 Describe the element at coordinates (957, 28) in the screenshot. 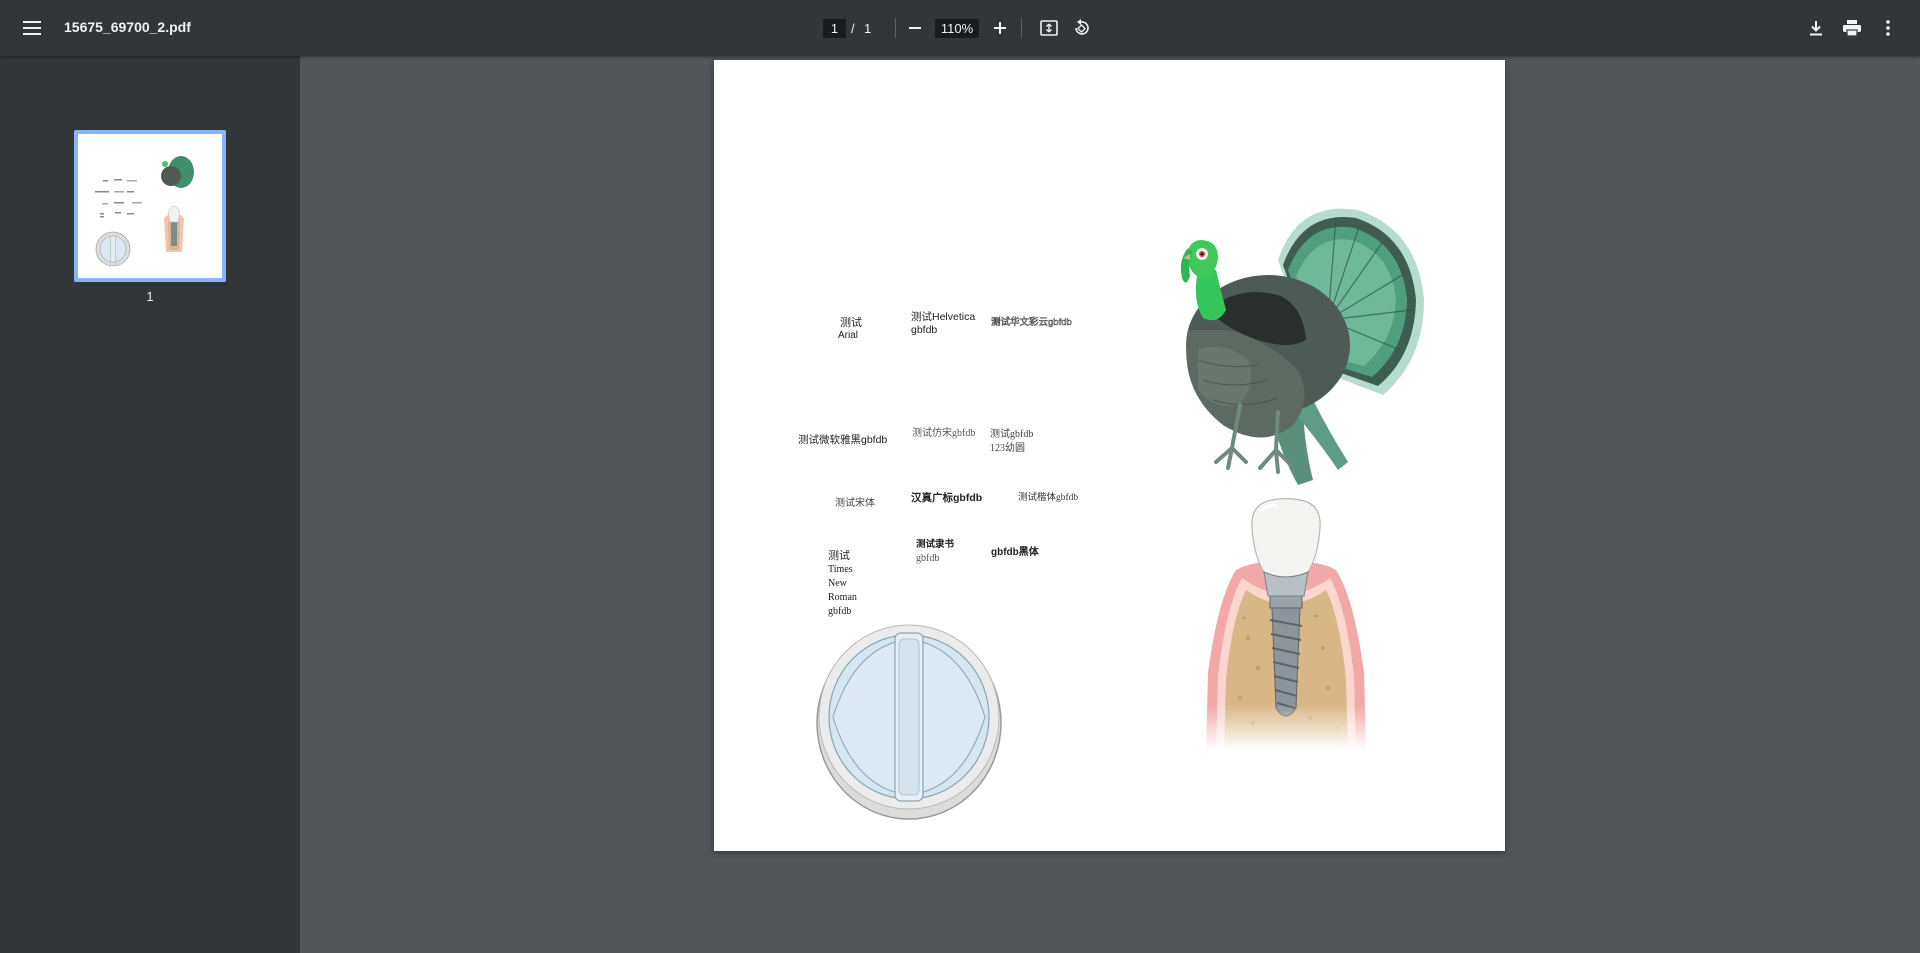

I see `zoom-input: 110%` at that location.